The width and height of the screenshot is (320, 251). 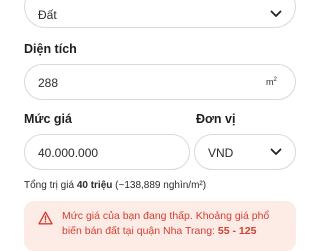 What do you see at coordinates (221, 153) in the screenshot?
I see `currency-value: VND` at bounding box center [221, 153].